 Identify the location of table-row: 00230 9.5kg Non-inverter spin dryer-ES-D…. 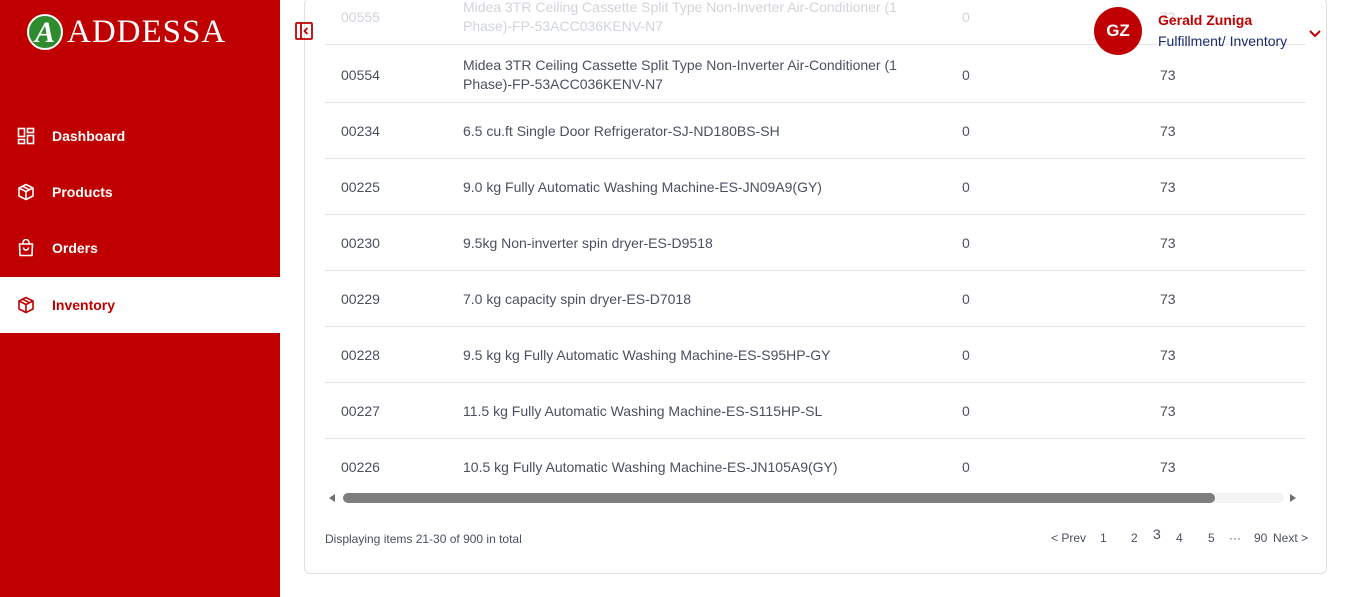
(815, 243).